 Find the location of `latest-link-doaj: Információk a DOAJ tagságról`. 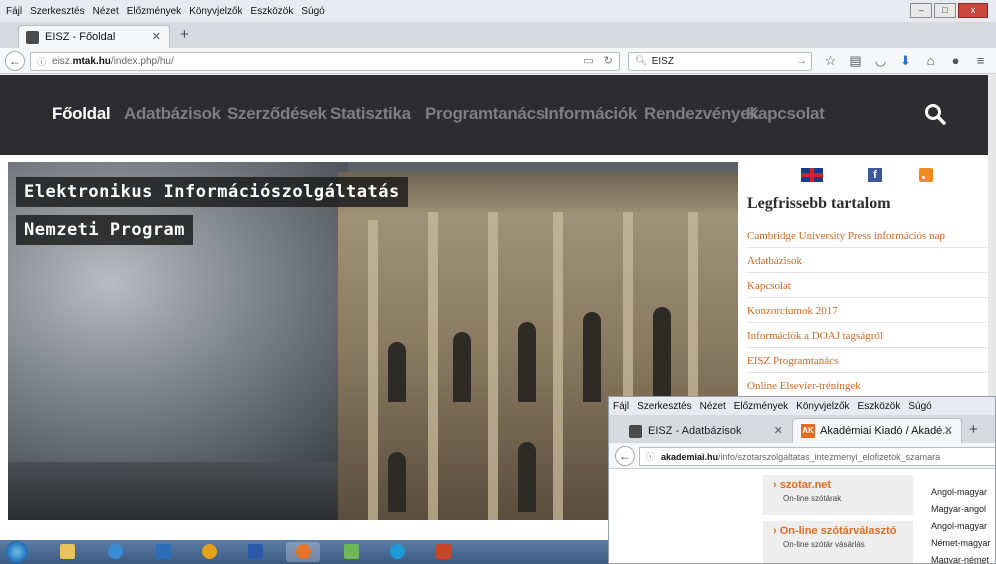

latest-link-doaj: Információk a DOAJ tagságról is located at coordinates (867, 335).